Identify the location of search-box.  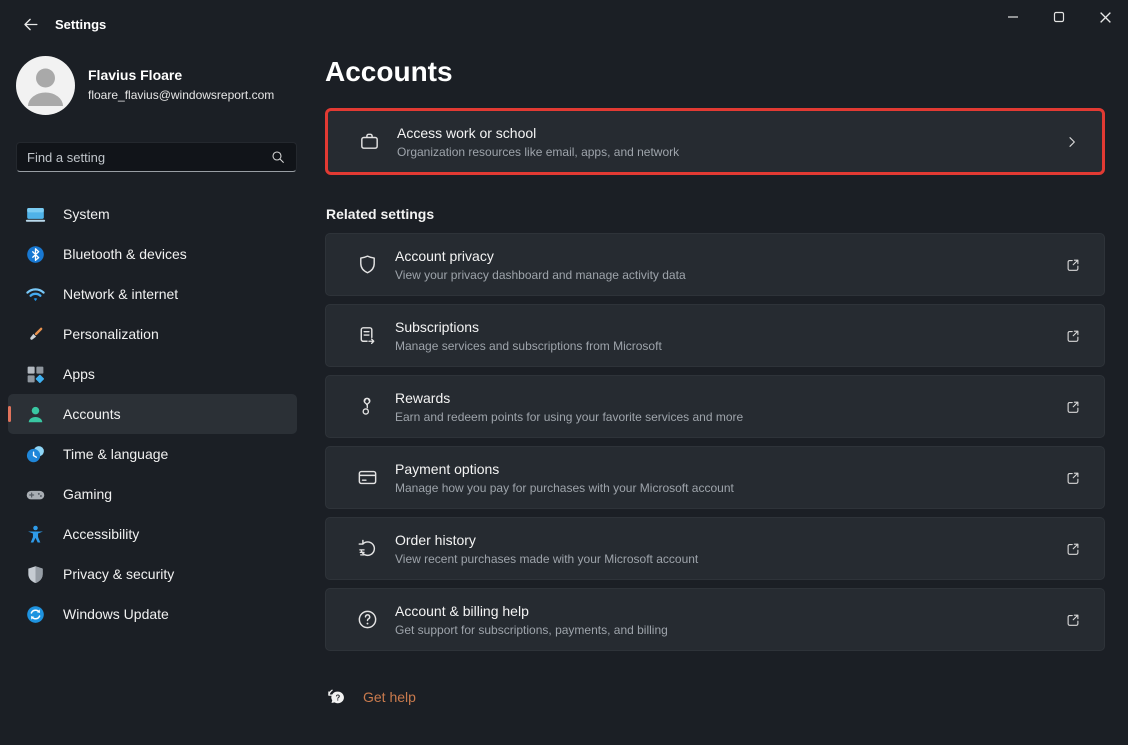
(156, 157).